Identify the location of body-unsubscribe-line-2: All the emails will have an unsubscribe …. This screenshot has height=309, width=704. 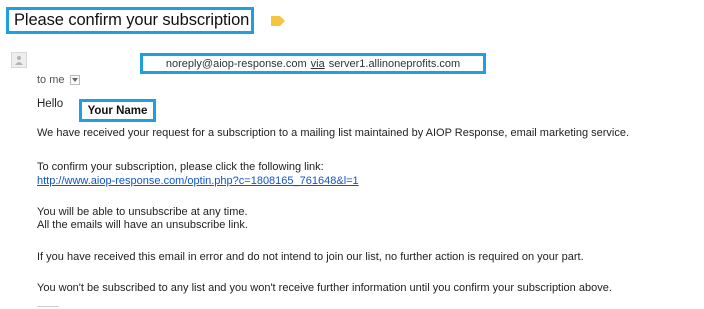
(142, 225).